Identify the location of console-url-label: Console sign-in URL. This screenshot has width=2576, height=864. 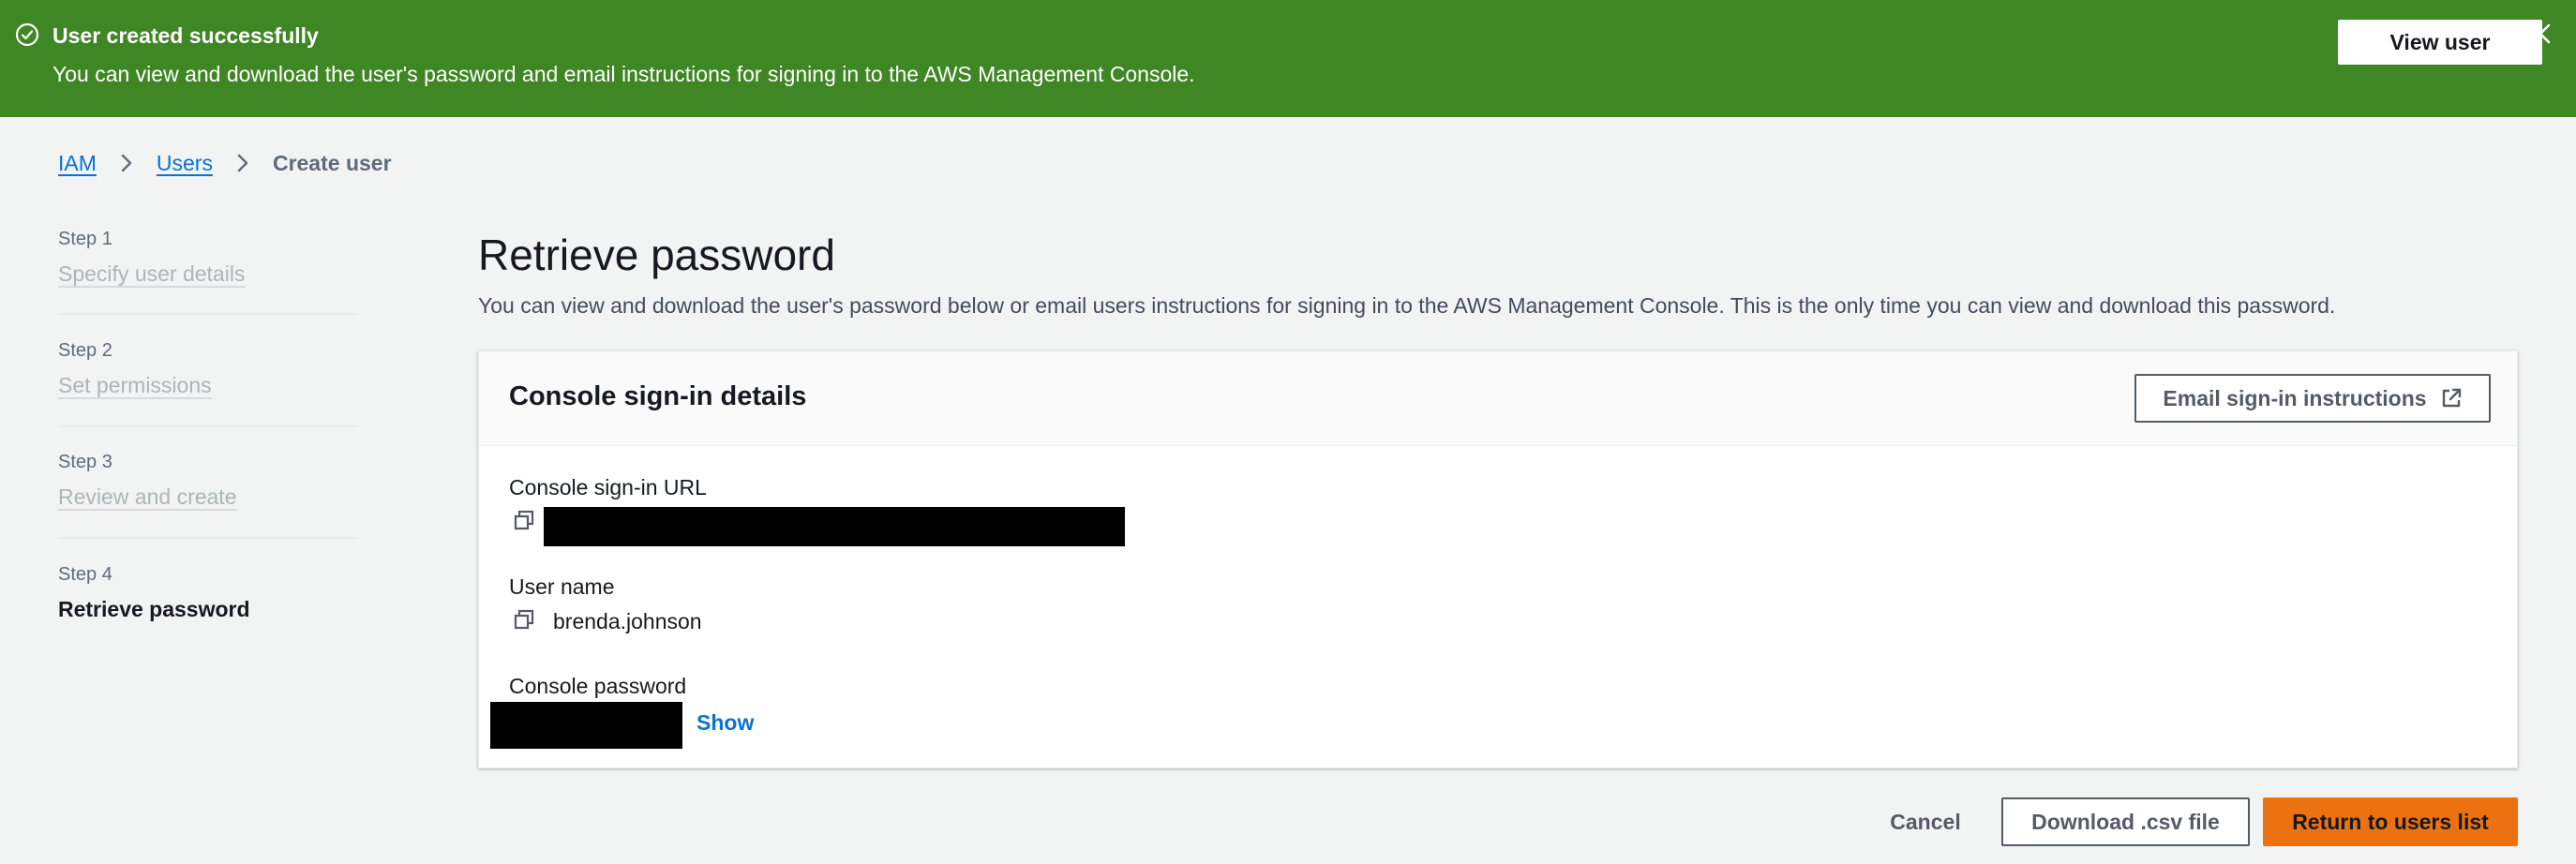
(608, 487).